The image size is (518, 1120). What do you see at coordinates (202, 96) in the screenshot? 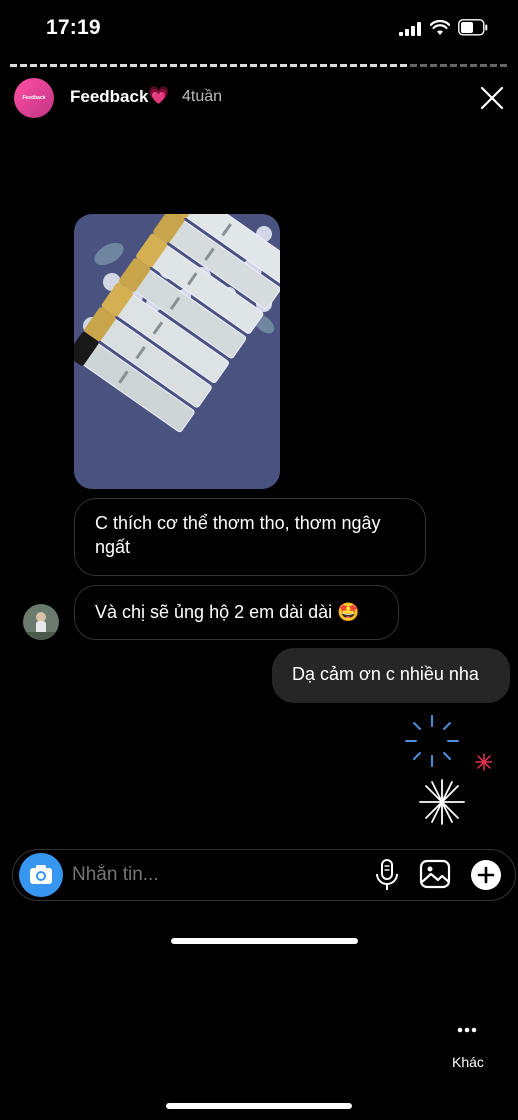
I see `story-age: 4tuần` at bounding box center [202, 96].